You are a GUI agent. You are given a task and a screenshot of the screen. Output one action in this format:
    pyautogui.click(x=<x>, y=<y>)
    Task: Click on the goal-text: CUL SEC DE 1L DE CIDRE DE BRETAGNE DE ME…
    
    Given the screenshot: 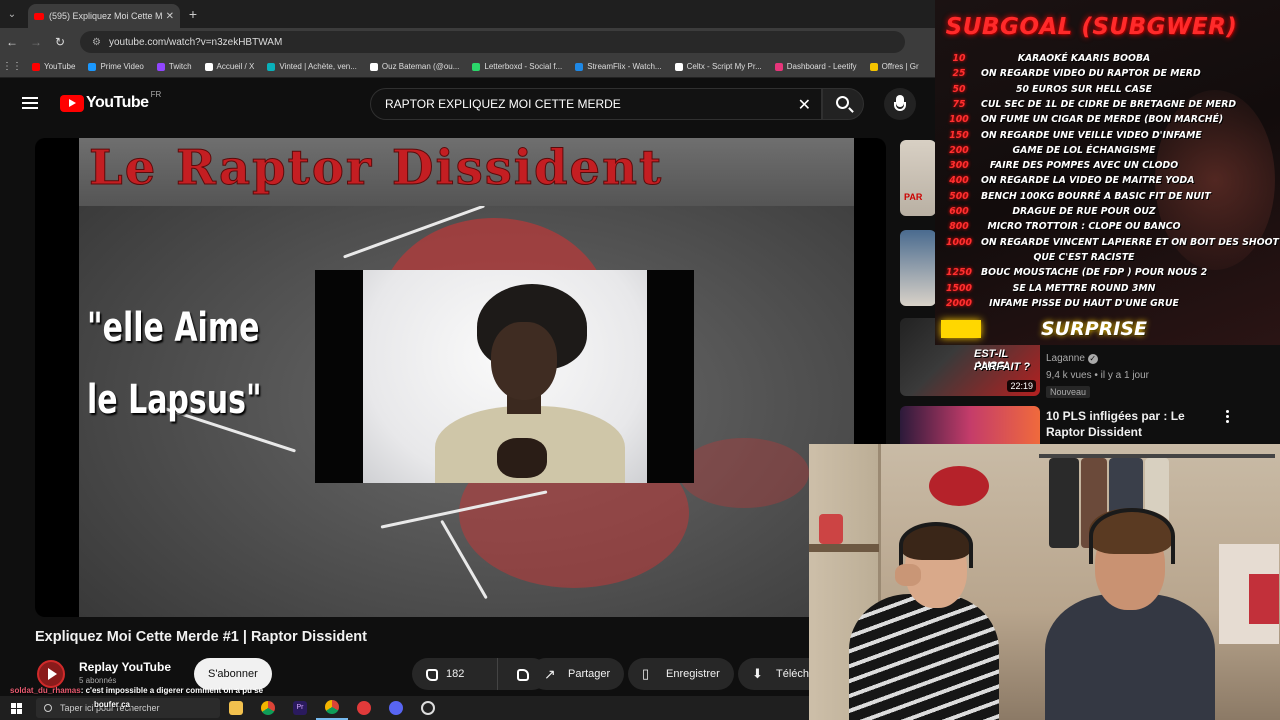 What is the action you would take?
    pyautogui.click(x=1109, y=104)
    